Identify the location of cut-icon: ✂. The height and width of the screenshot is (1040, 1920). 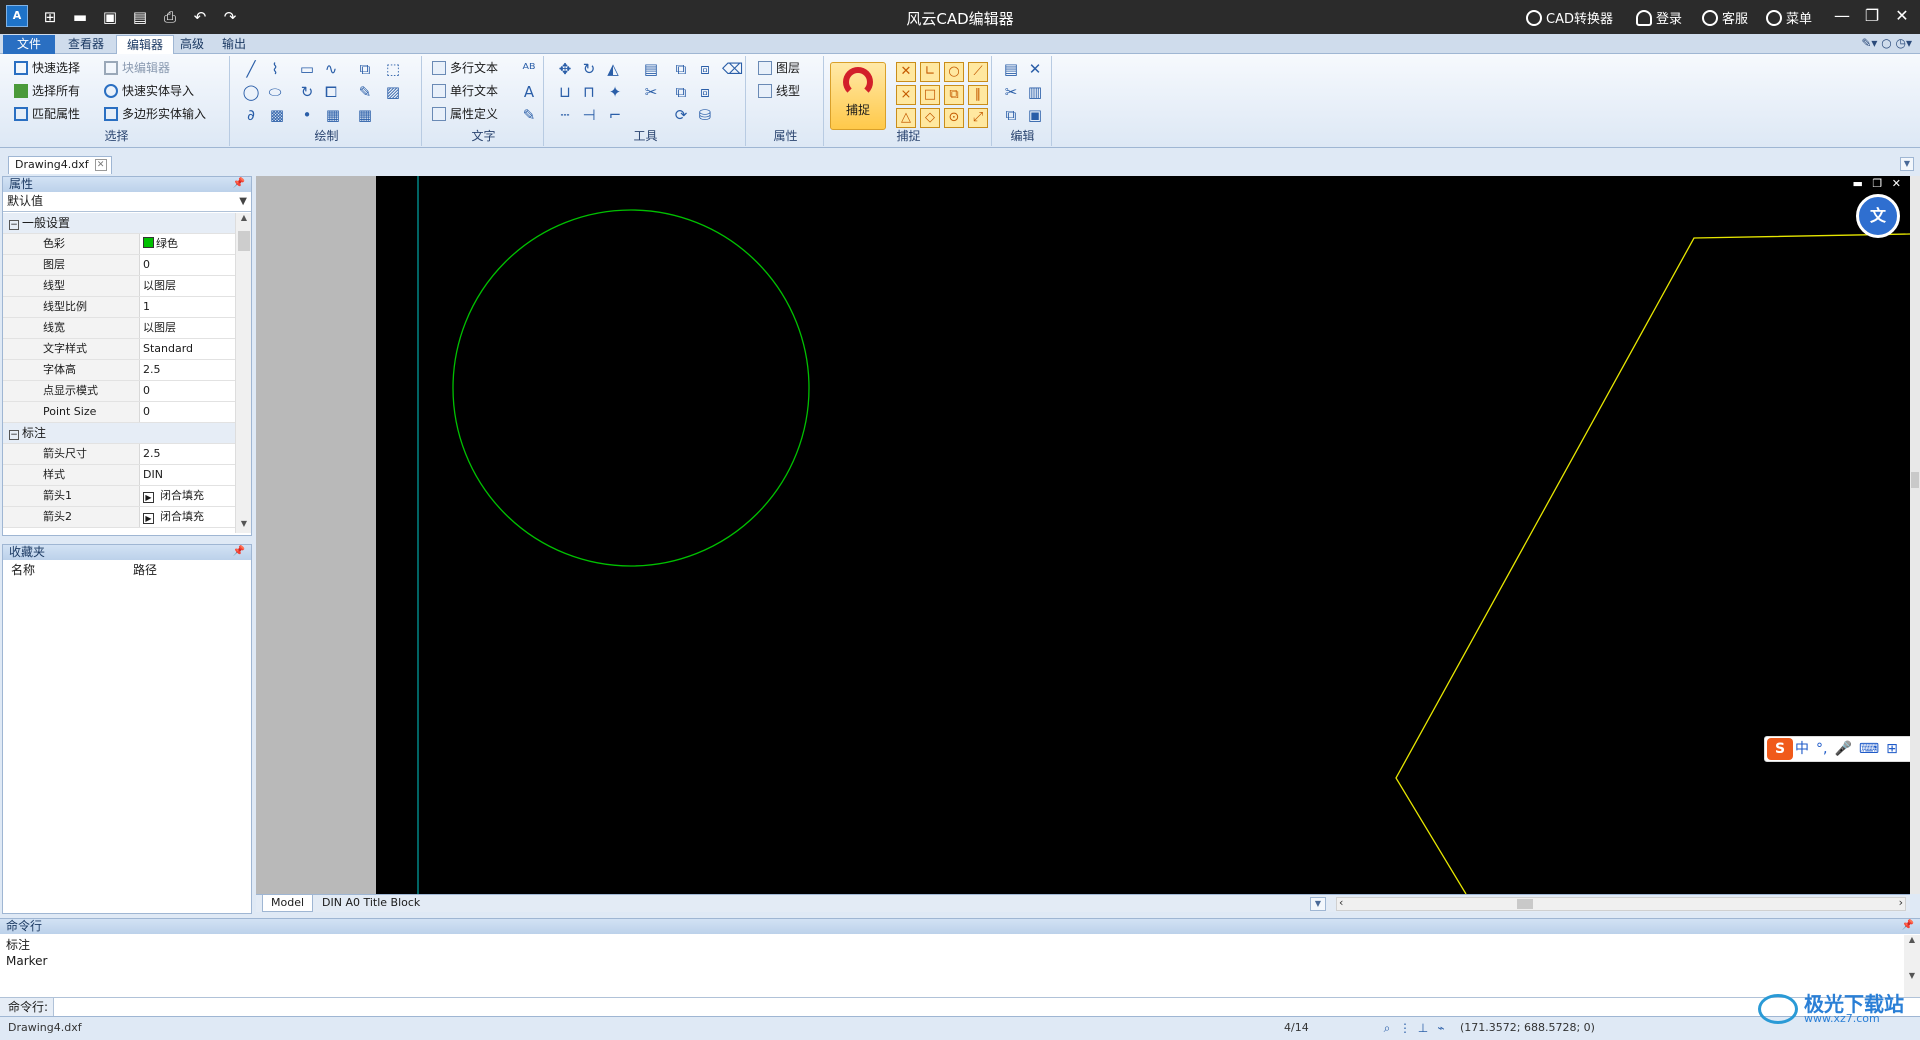
(1011, 92).